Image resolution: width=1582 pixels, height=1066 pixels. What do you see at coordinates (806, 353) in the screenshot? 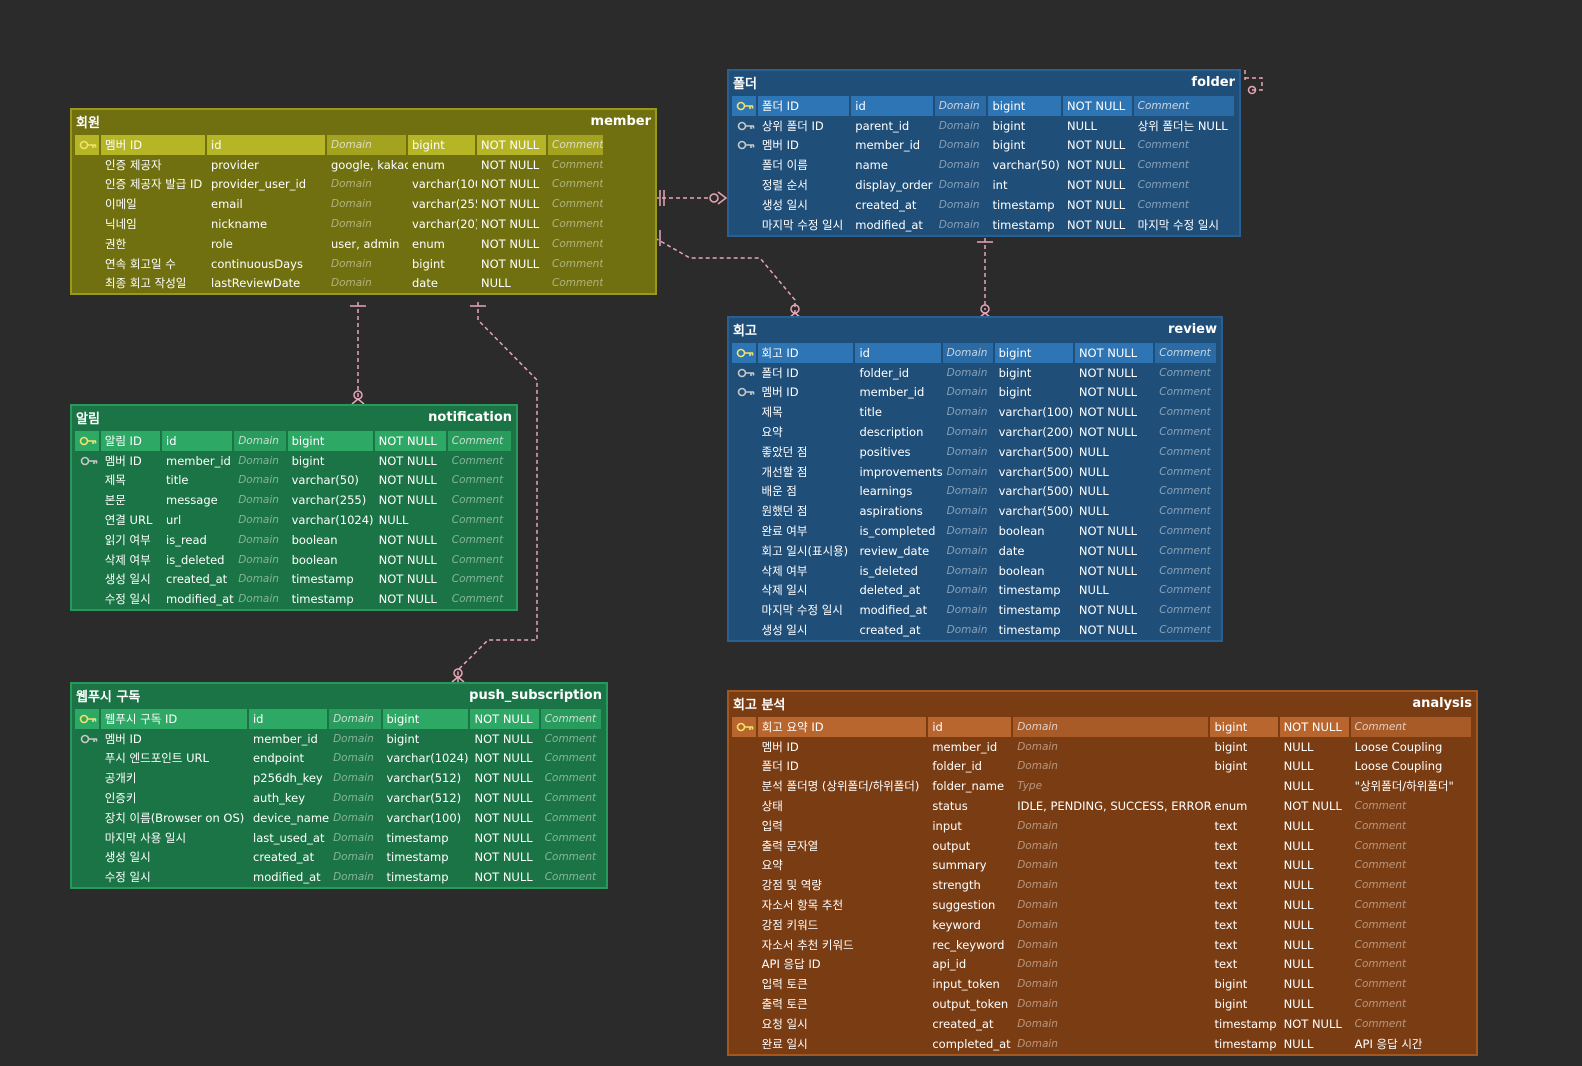
I see `cell-ko: 회고 ID` at bounding box center [806, 353].